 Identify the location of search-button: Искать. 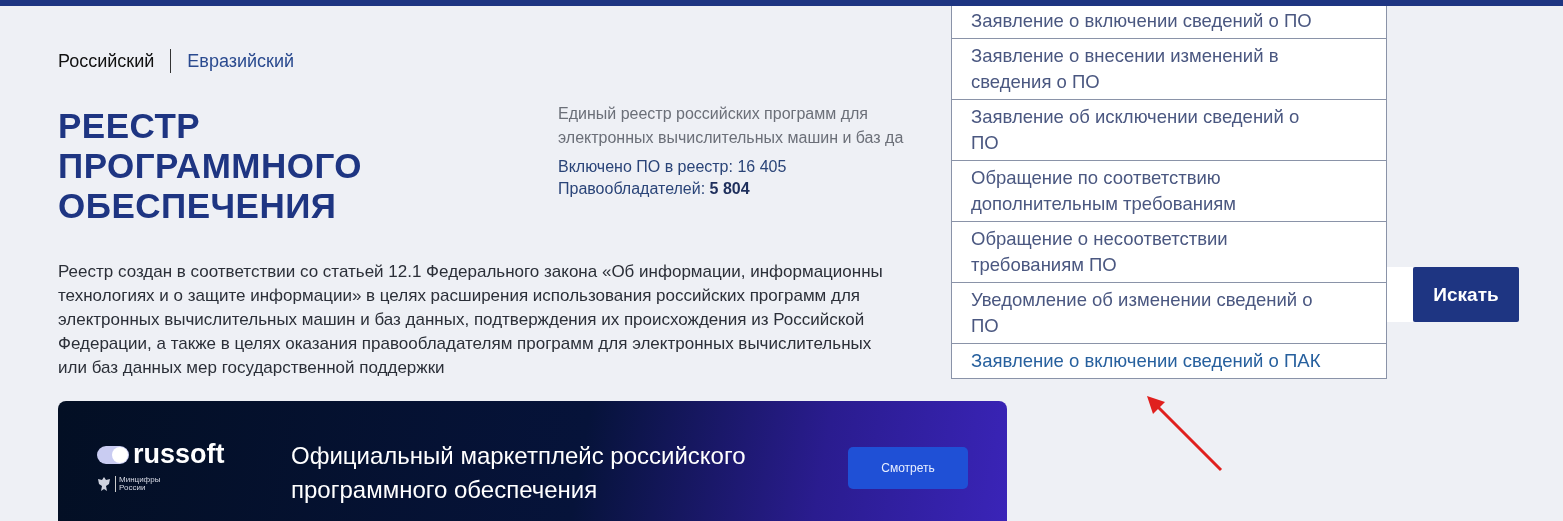
(1466, 294).